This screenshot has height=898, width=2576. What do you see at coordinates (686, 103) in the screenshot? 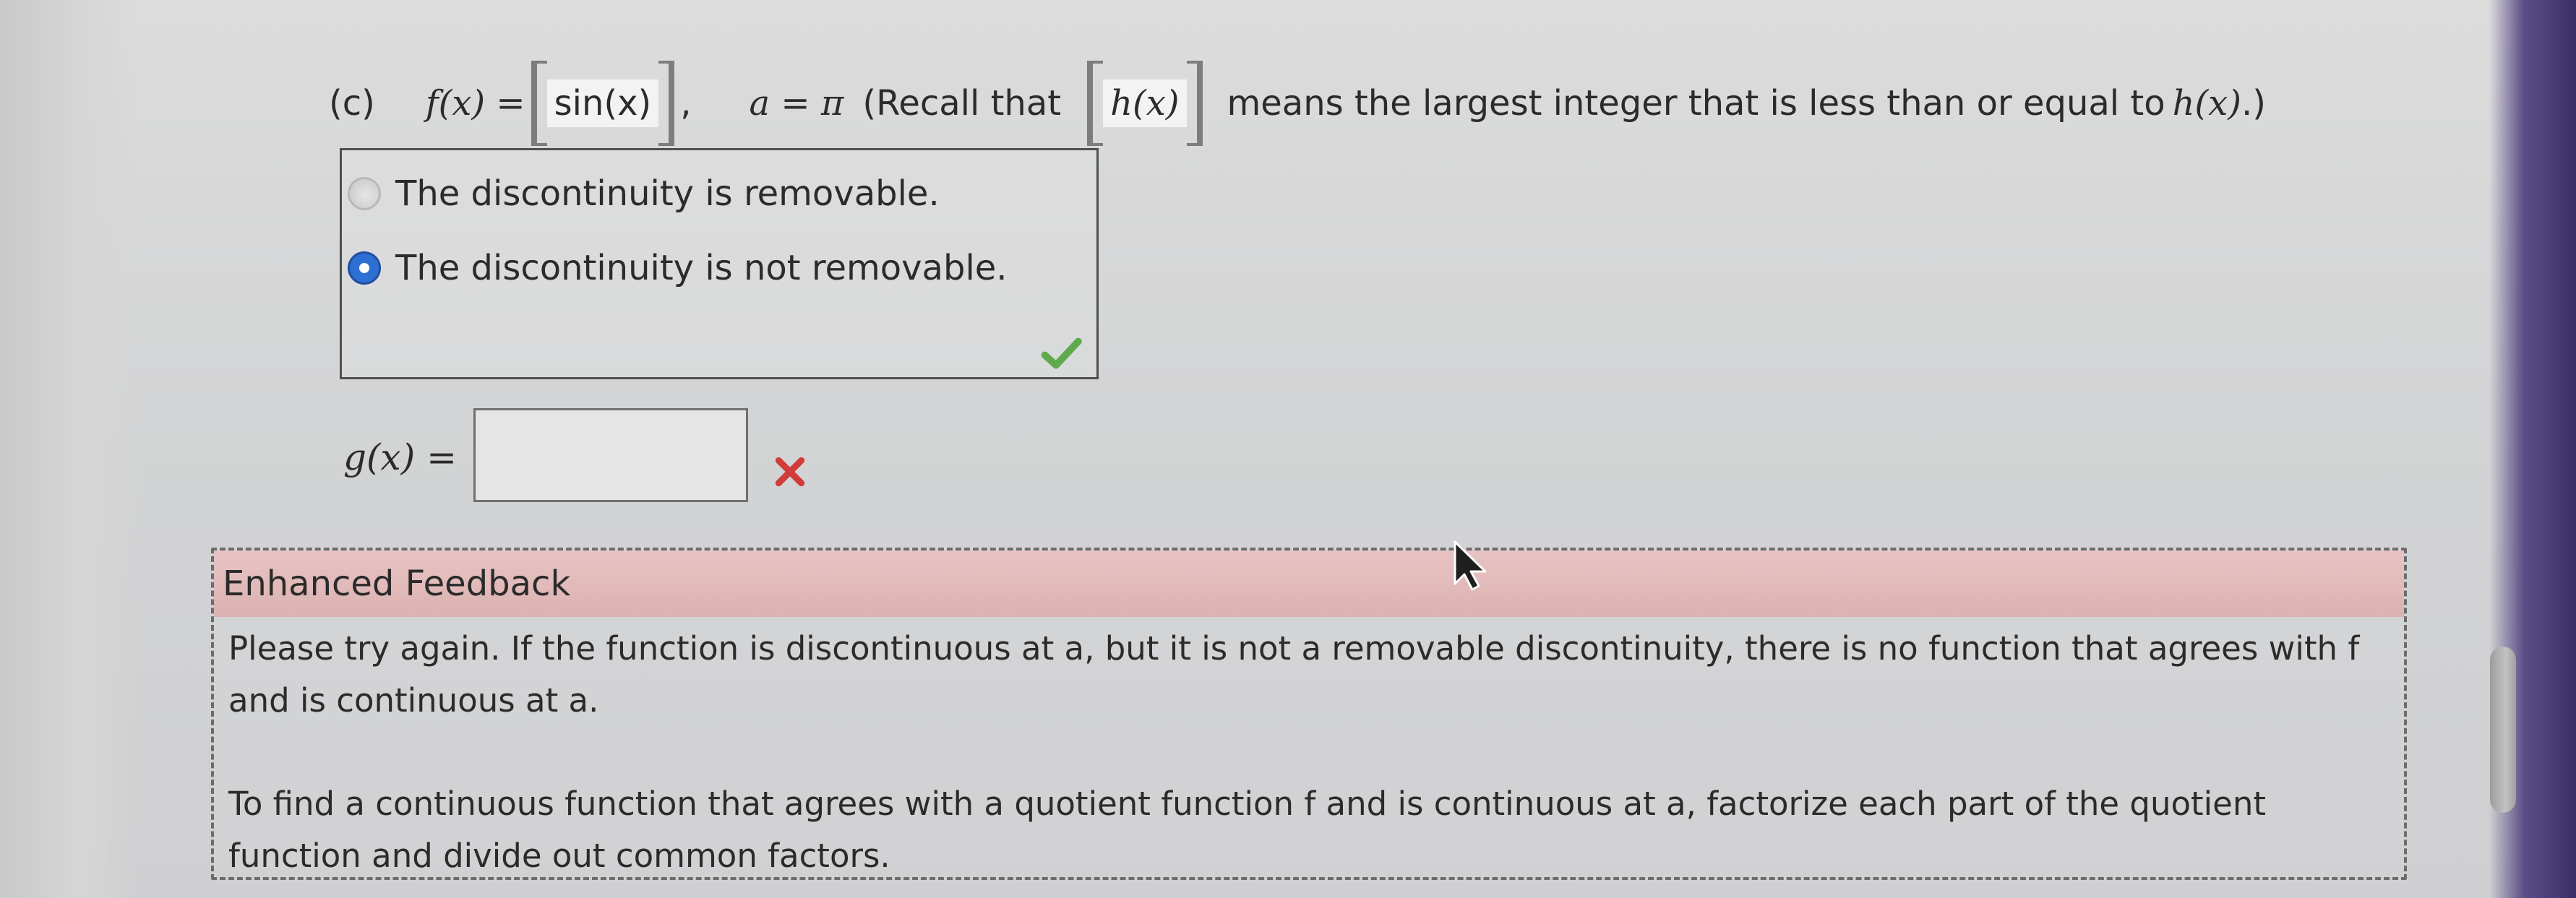
I see `comma: ,` at bounding box center [686, 103].